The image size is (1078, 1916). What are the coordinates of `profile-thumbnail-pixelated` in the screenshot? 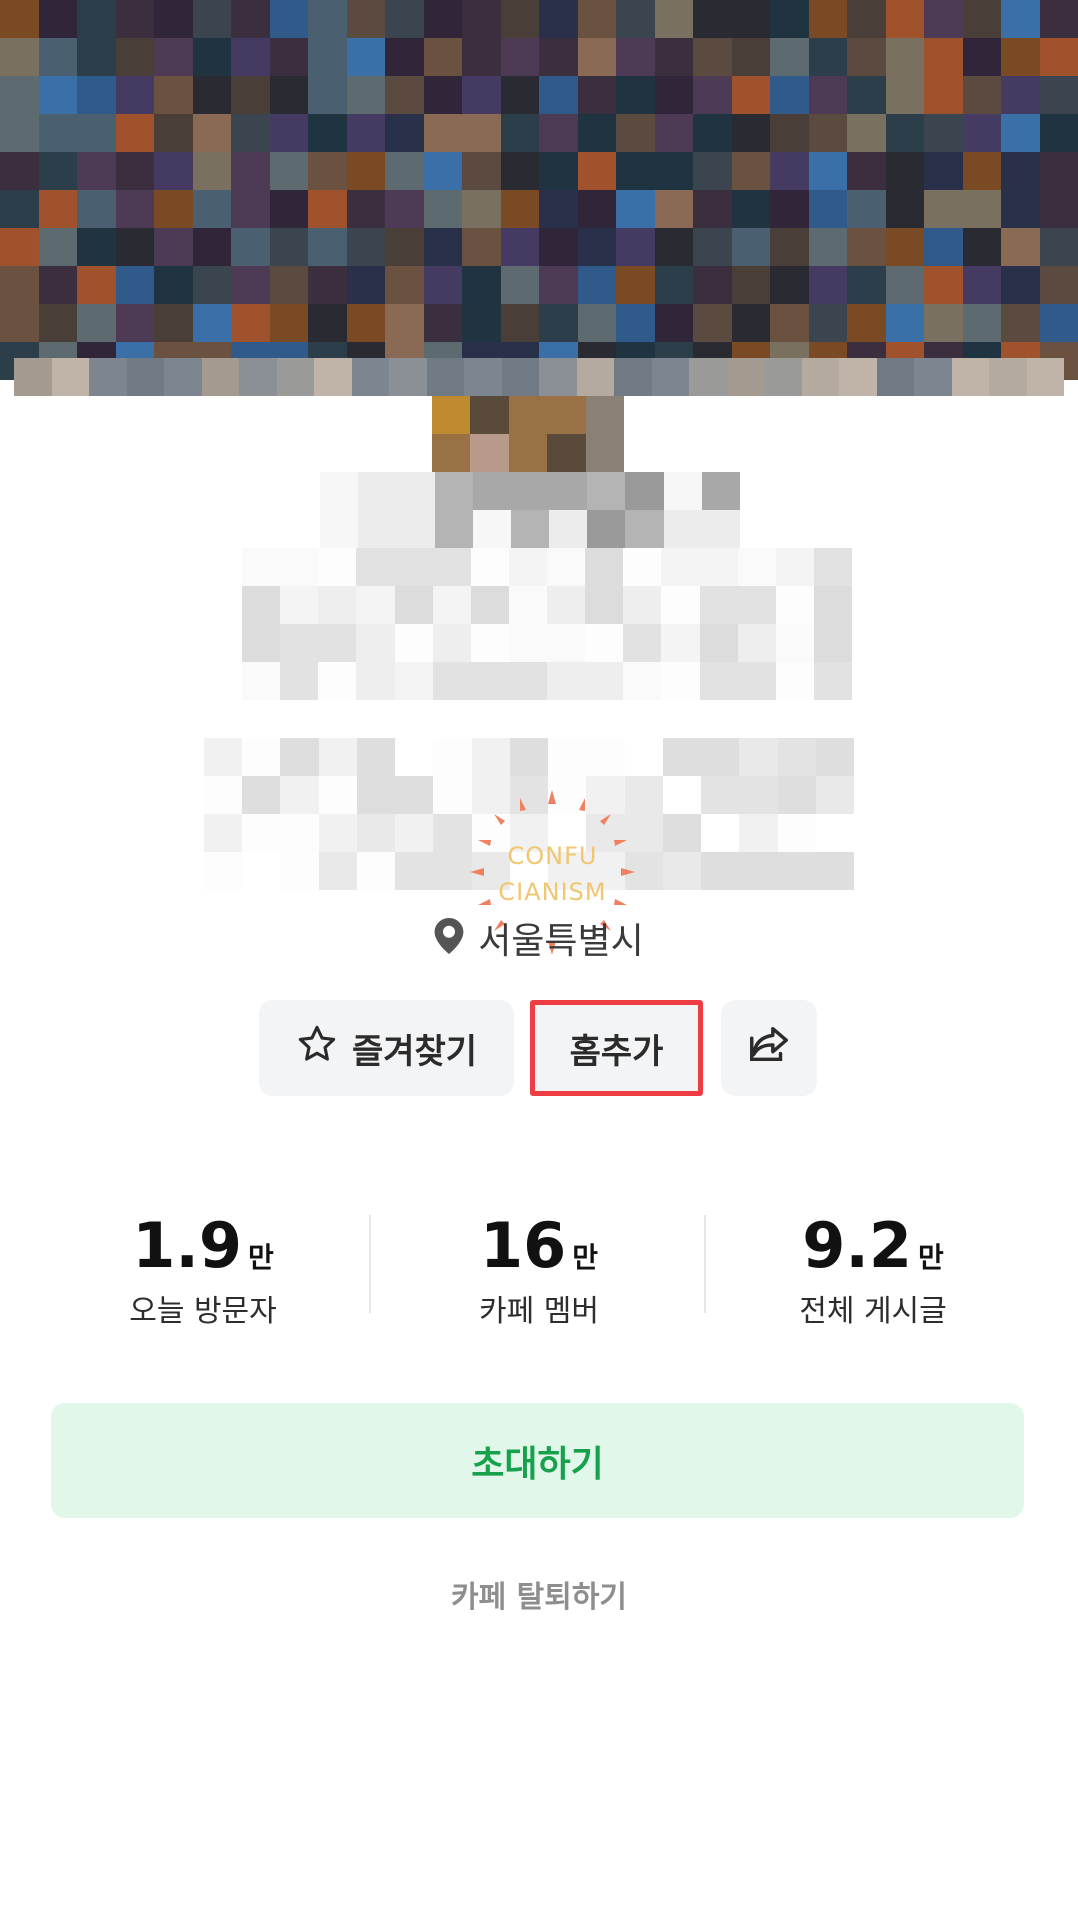 It's located at (528, 434).